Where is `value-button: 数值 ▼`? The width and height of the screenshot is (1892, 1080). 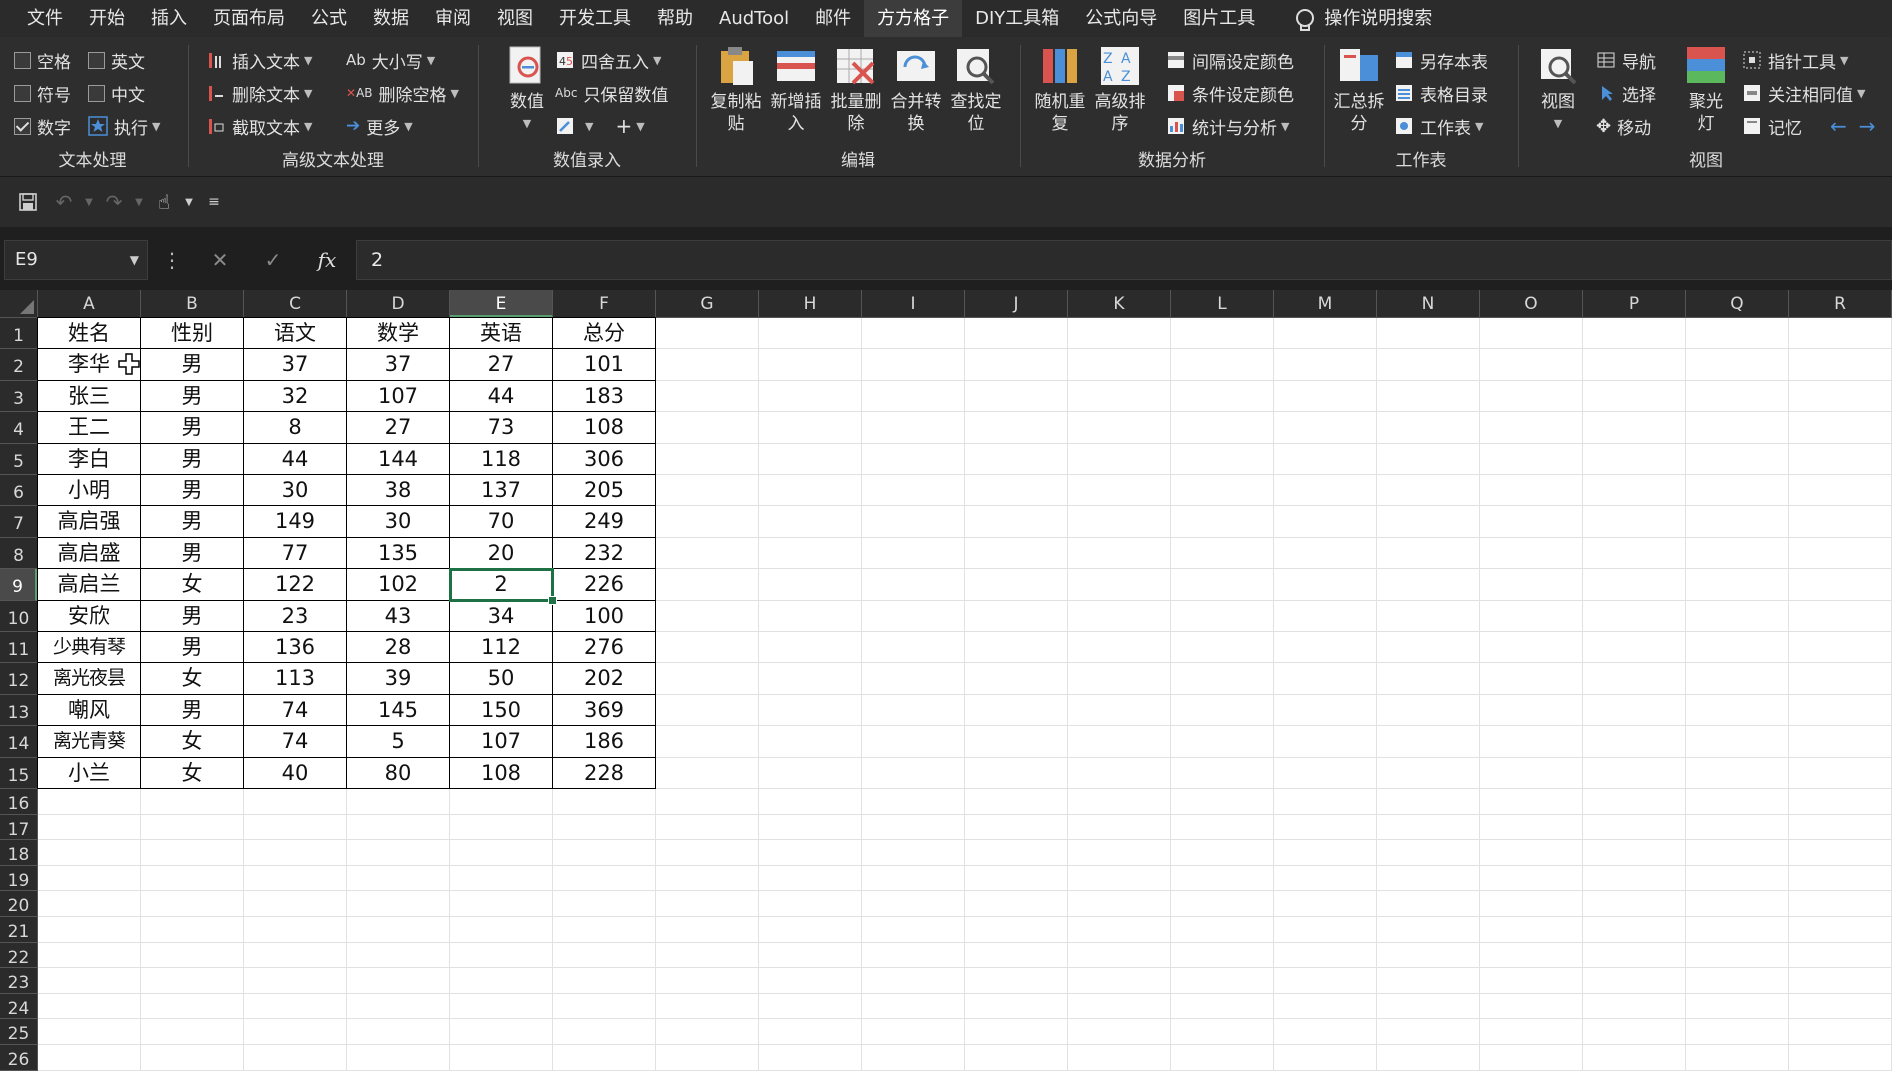 value-button: 数值 ▼ is located at coordinates (527, 90).